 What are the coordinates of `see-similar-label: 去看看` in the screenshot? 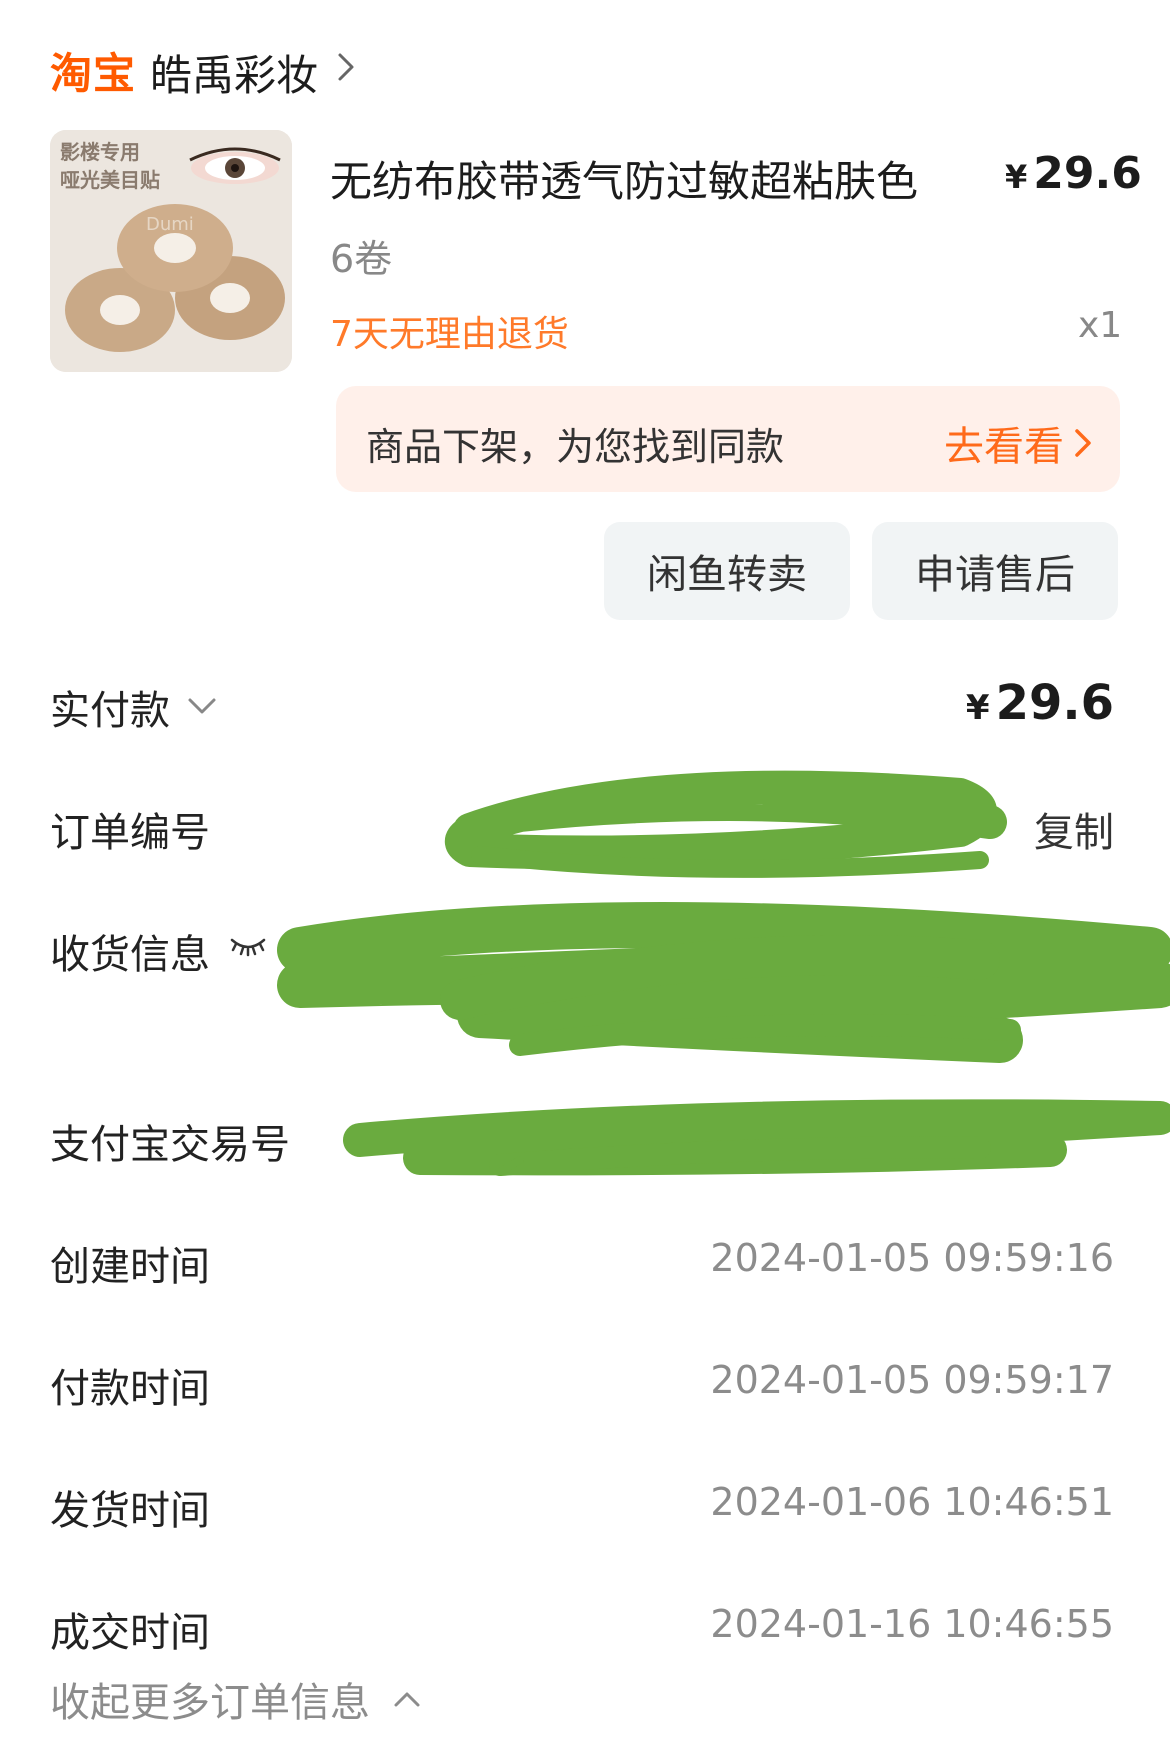 It's located at (1004, 447).